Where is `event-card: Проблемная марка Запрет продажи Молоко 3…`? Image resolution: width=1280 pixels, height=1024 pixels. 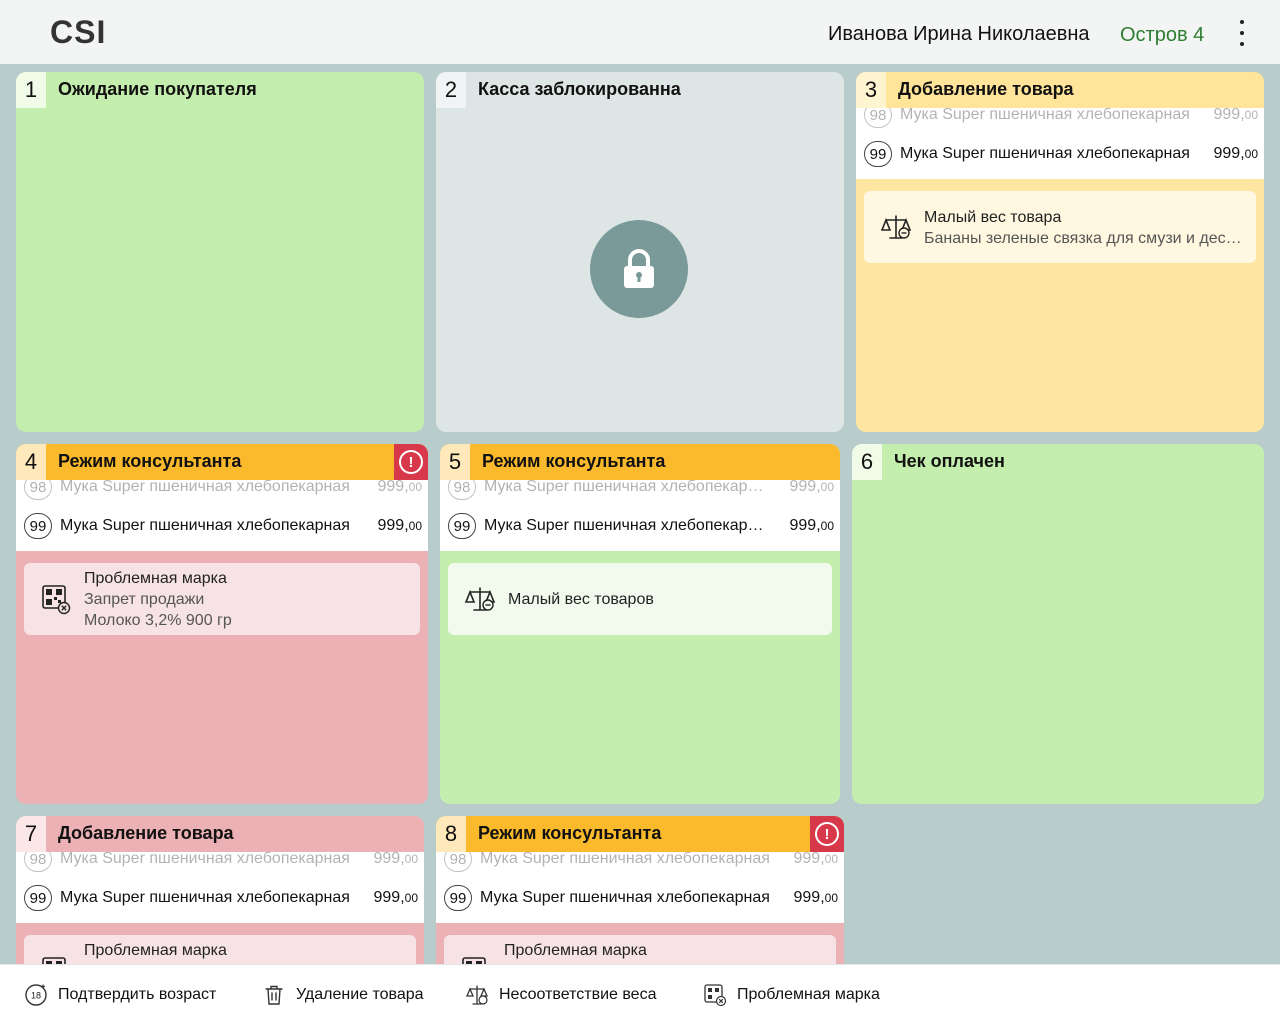
event-card: Проблемная марка Запрет продажи Молоко 3… is located at coordinates (222, 599).